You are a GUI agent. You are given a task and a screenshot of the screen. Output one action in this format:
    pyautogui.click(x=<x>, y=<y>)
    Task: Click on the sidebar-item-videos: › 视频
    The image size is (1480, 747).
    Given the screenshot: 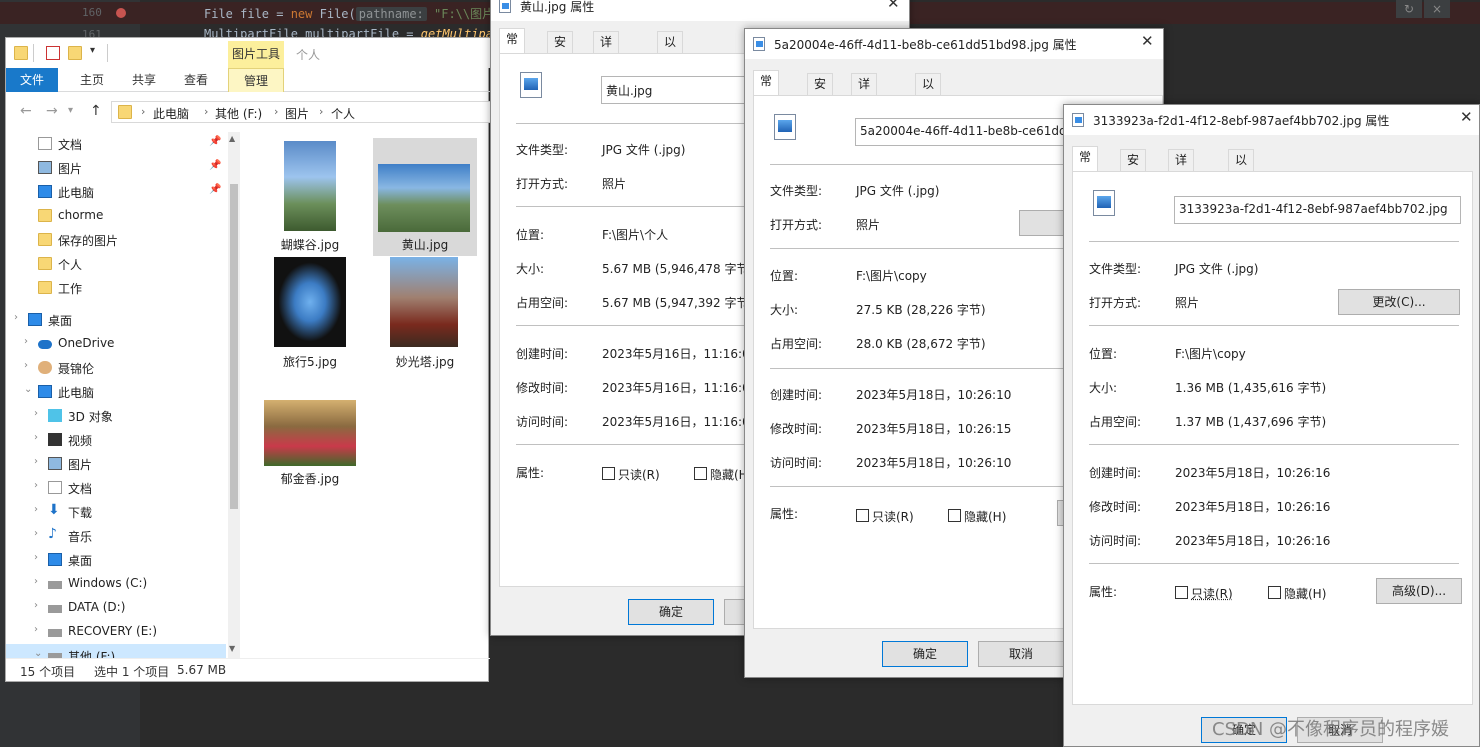 What is the action you would take?
    pyautogui.click(x=116, y=440)
    